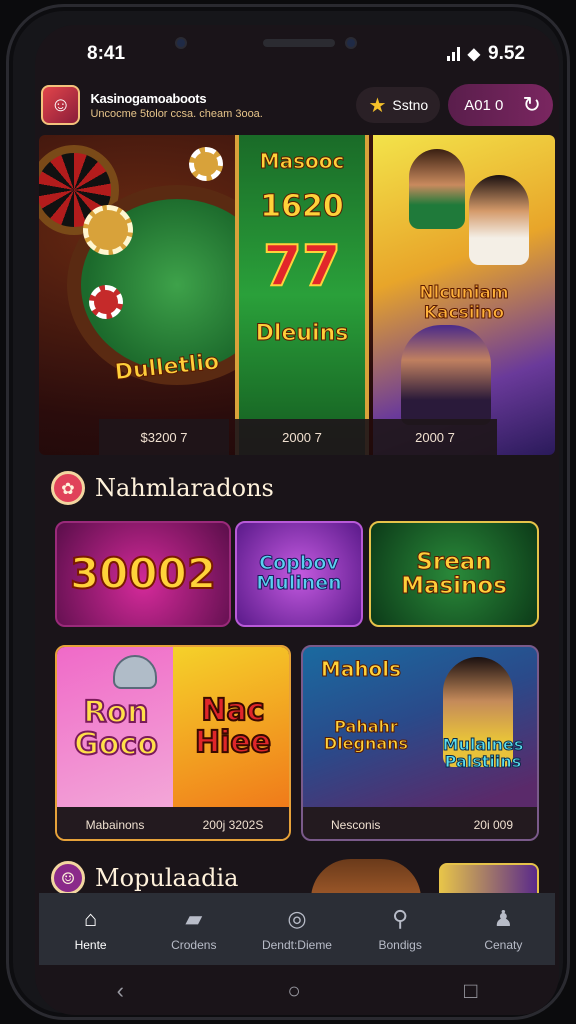 The height and width of the screenshot is (1024, 576). What do you see at coordinates (164, 437) in the screenshot?
I see `featured-amount-1: $3200 7` at bounding box center [164, 437].